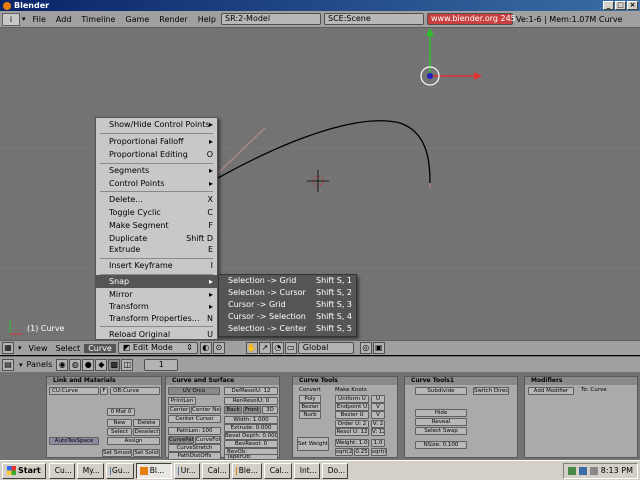 This screenshot has height=480, width=640. Describe the element at coordinates (156, 212) in the screenshot. I see `menu-item-toggle-cyclic: Toggle Cyclic C` at that location.